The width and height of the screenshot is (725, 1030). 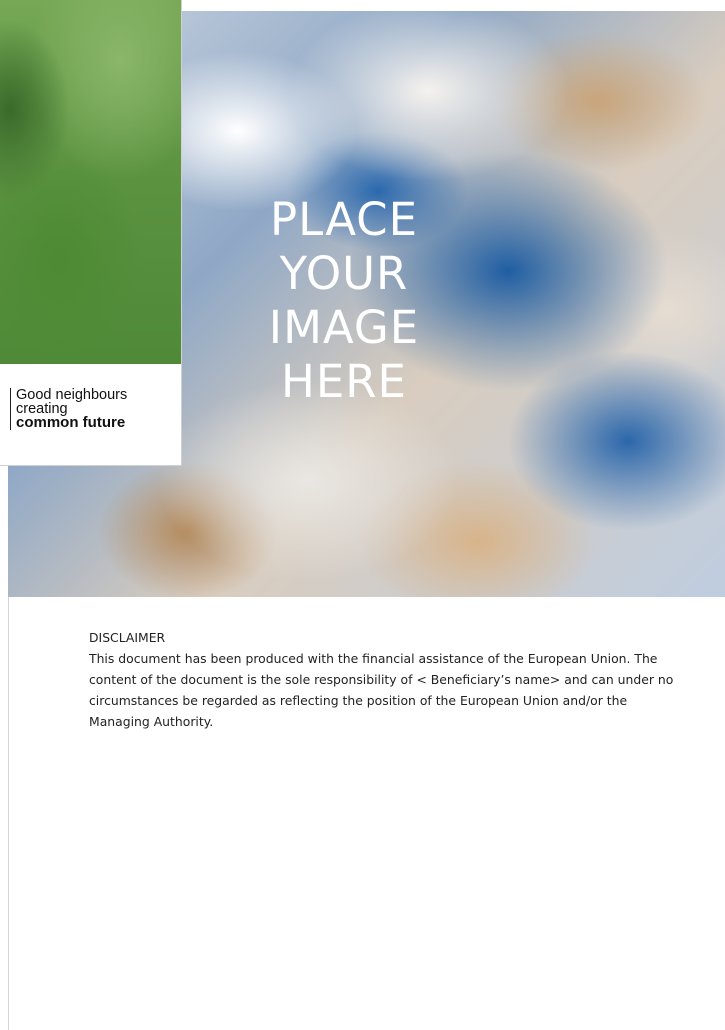 I want to click on placeholder-line-2: YOUR, so click(x=344, y=273).